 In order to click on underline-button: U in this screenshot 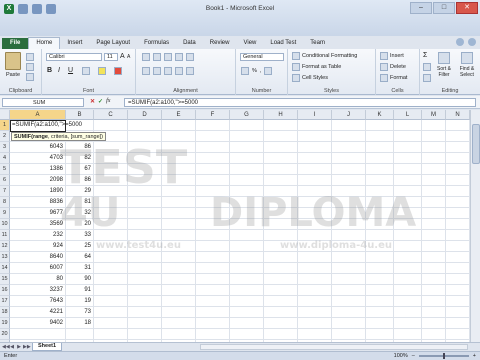, I will do `click(70, 70)`.